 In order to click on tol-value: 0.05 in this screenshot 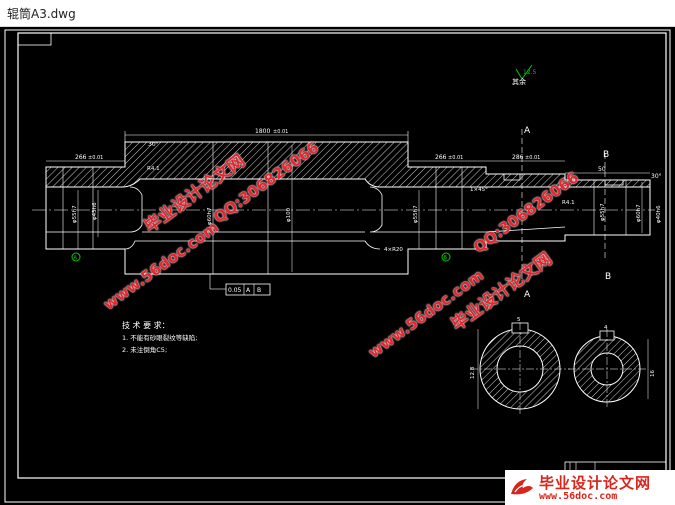, I will do `click(235, 290)`.